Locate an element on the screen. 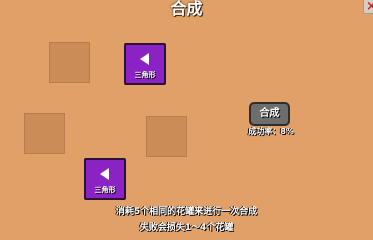 This screenshot has height=240, width=373. page-title: 合成 is located at coordinates (186, 9).